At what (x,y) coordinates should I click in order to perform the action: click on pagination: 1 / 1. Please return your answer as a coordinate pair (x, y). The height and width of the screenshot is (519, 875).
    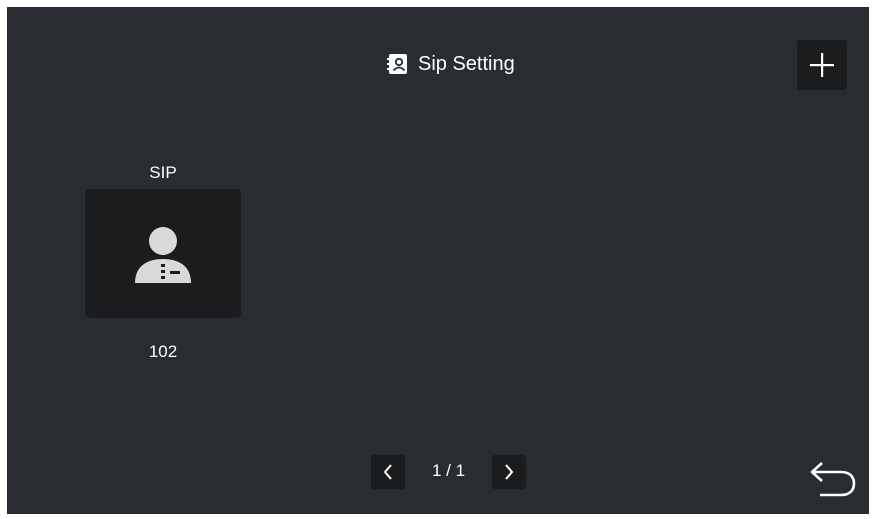
    Looking at the image, I should click on (449, 473).